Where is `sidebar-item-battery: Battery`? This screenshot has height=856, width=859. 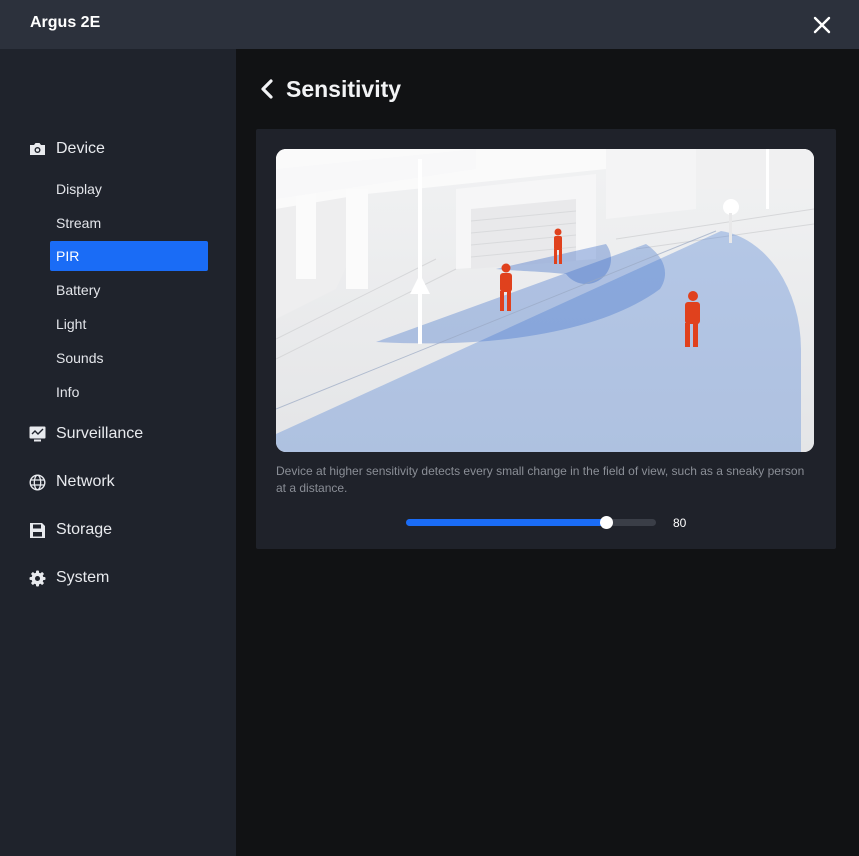
sidebar-item-battery: Battery is located at coordinates (129, 290).